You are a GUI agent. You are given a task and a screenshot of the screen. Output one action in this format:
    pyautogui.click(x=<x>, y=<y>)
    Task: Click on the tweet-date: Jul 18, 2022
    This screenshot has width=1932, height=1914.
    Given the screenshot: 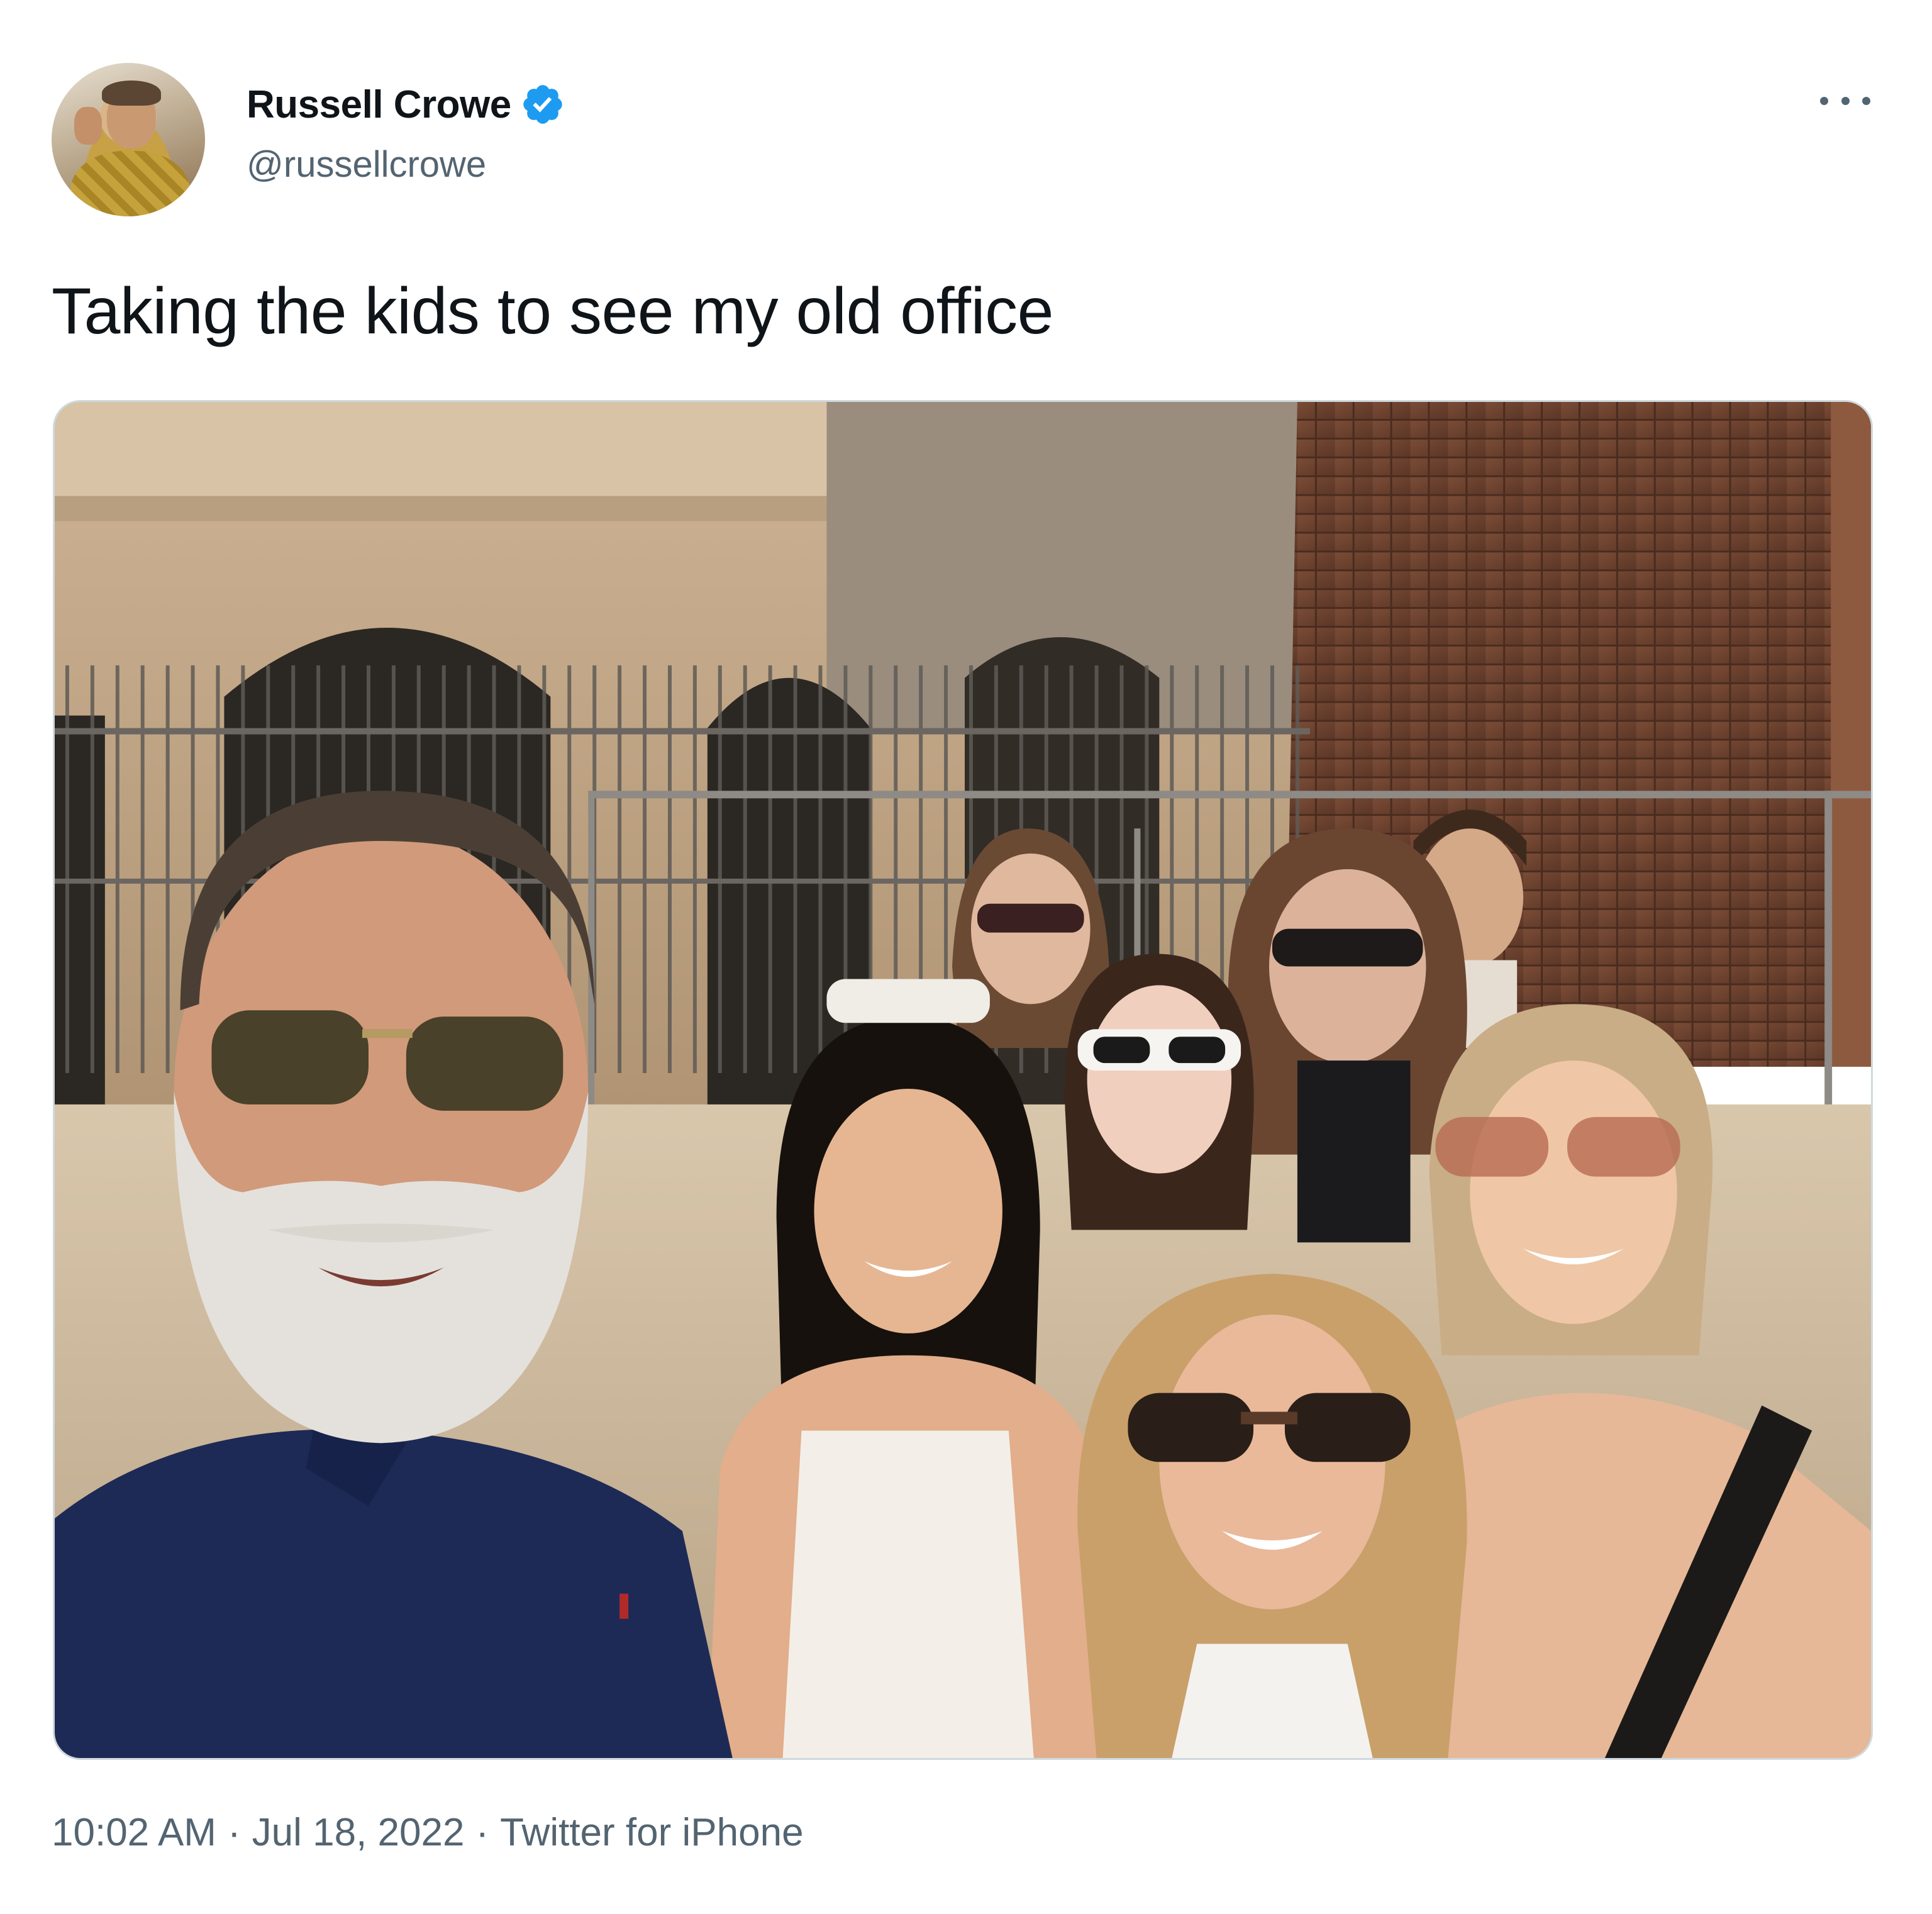 What is the action you would take?
    pyautogui.click(x=358, y=1832)
    